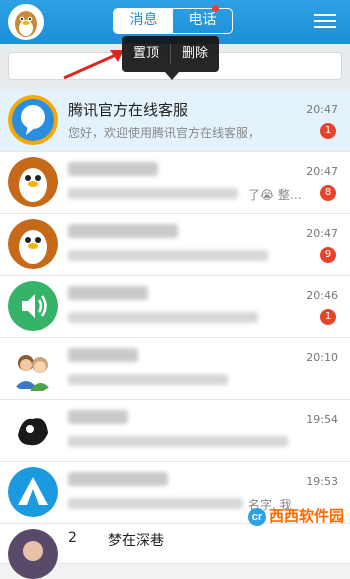 Image resolution: width=350 pixels, height=579 pixels. Describe the element at coordinates (195, 54) in the screenshot. I see `delete-button: 删除` at that location.